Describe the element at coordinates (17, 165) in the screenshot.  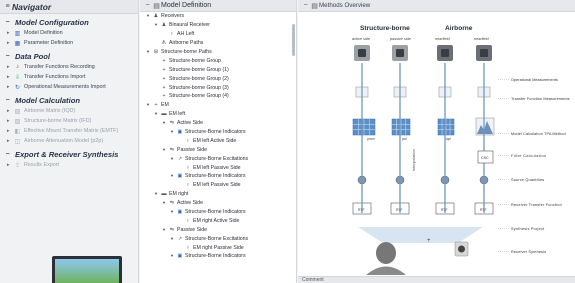
I see `results-export-icon: ⇪` at that location.